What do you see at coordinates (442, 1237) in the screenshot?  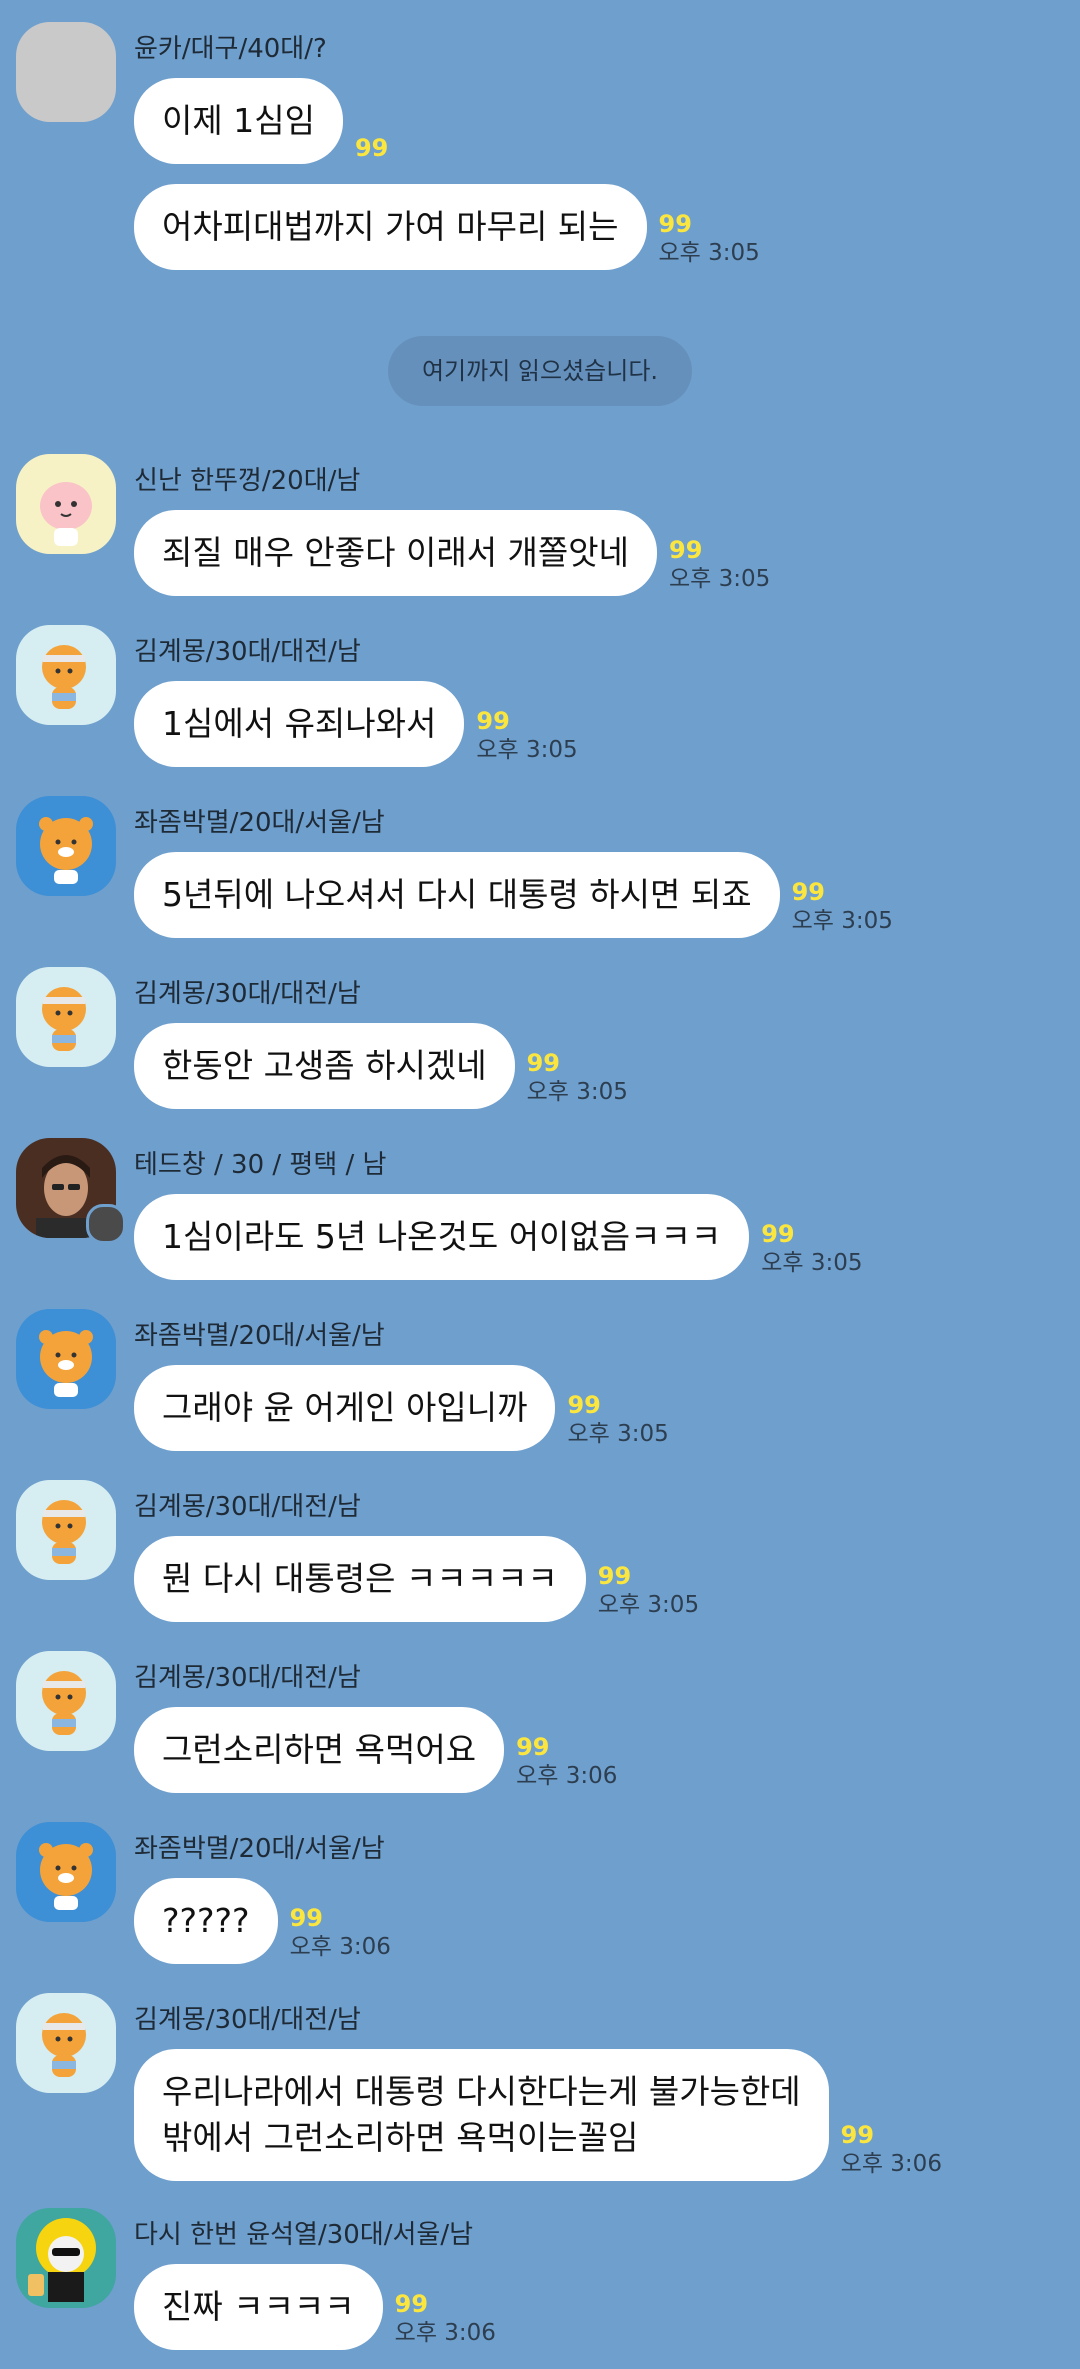 I see `message-bubble: 1심이라도 5년 나온것도 어이없음ㅋㅋㅋ` at bounding box center [442, 1237].